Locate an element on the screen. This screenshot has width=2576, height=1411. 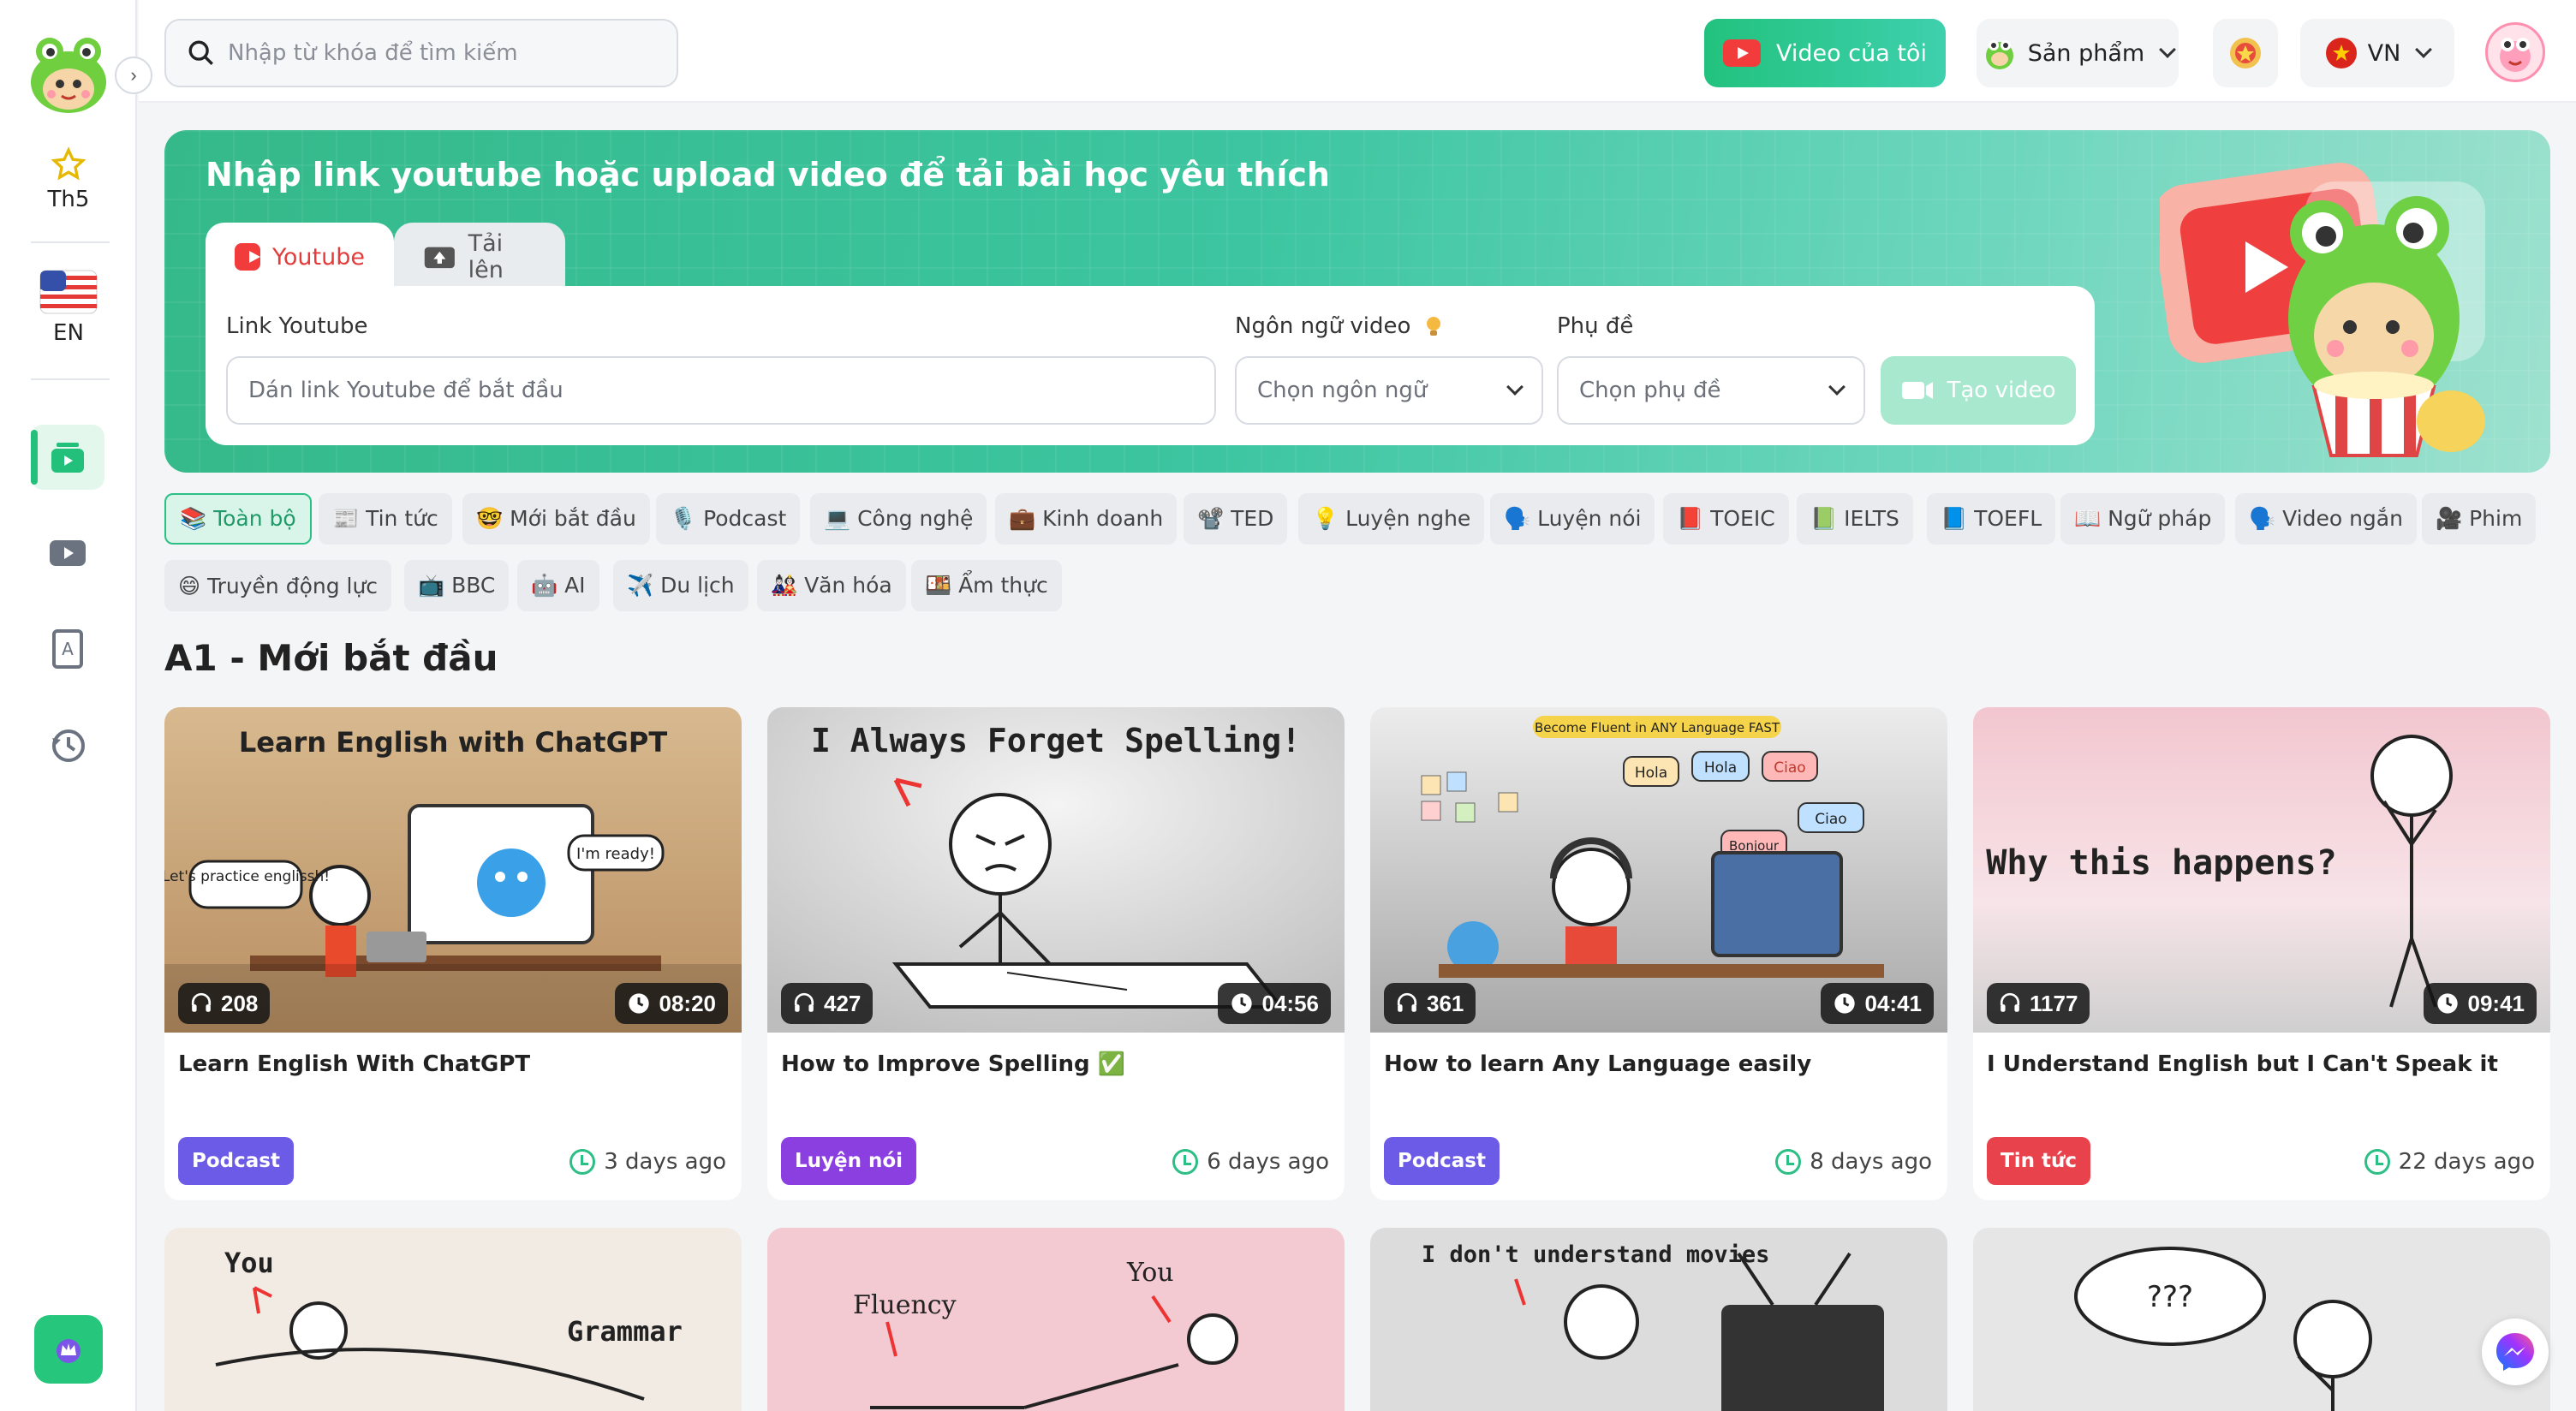
video-camera-icon is located at coordinates (1918, 390).